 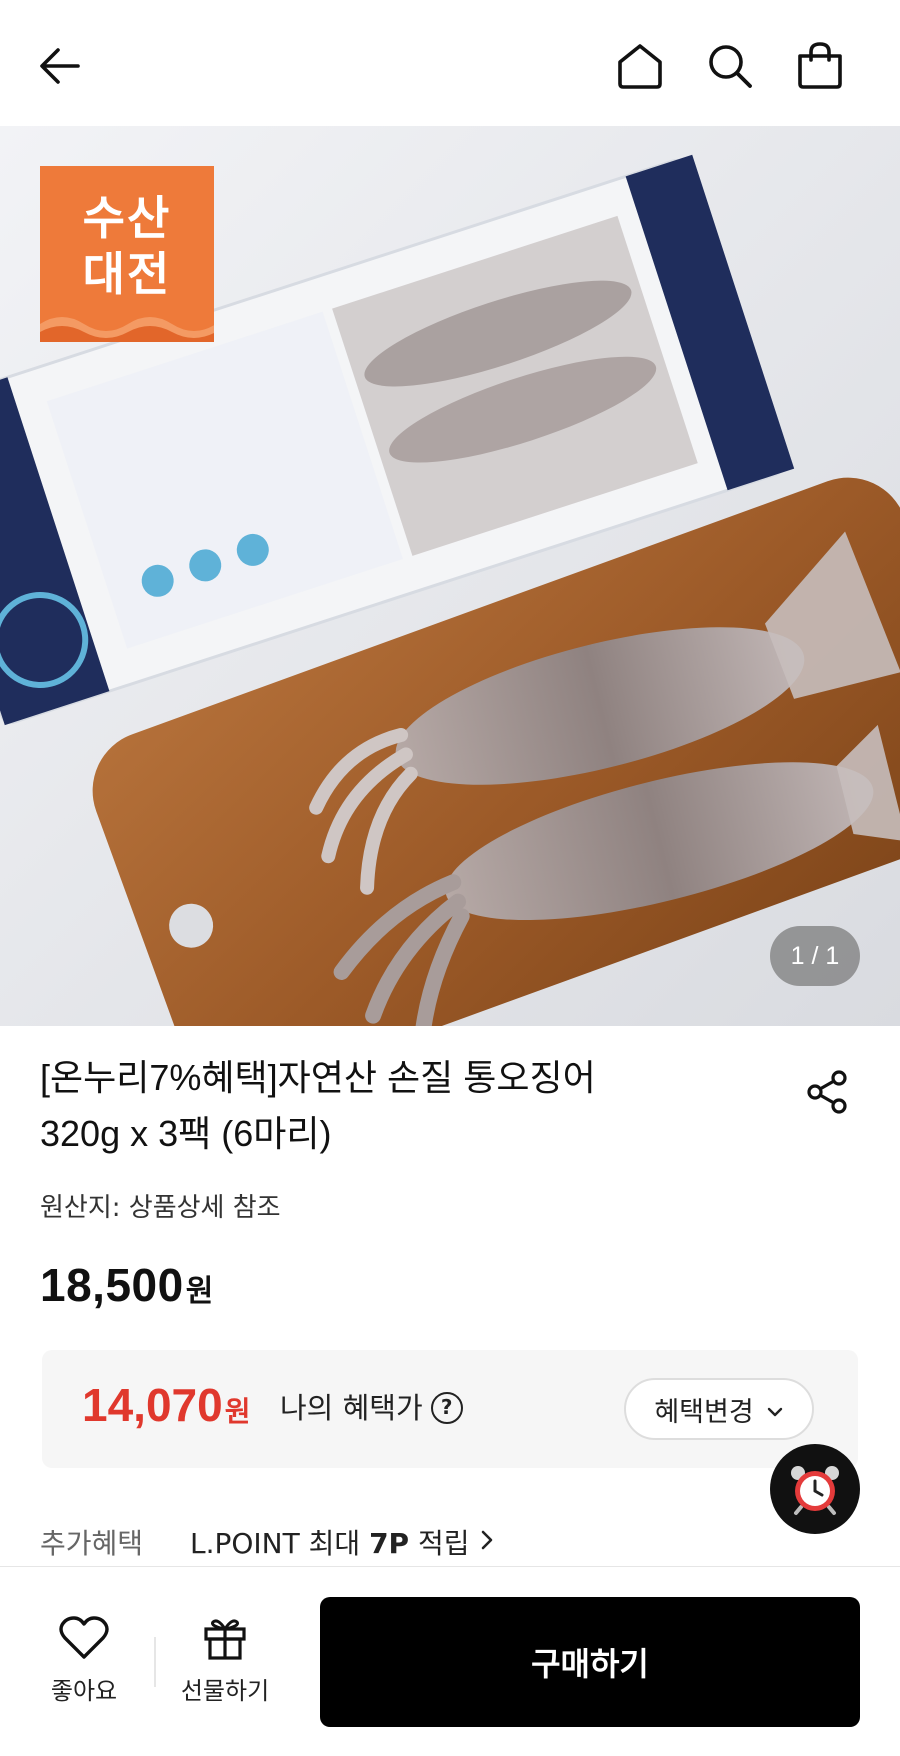 I want to click on image-counter: 1 / 1, so click(x=815, y=956).